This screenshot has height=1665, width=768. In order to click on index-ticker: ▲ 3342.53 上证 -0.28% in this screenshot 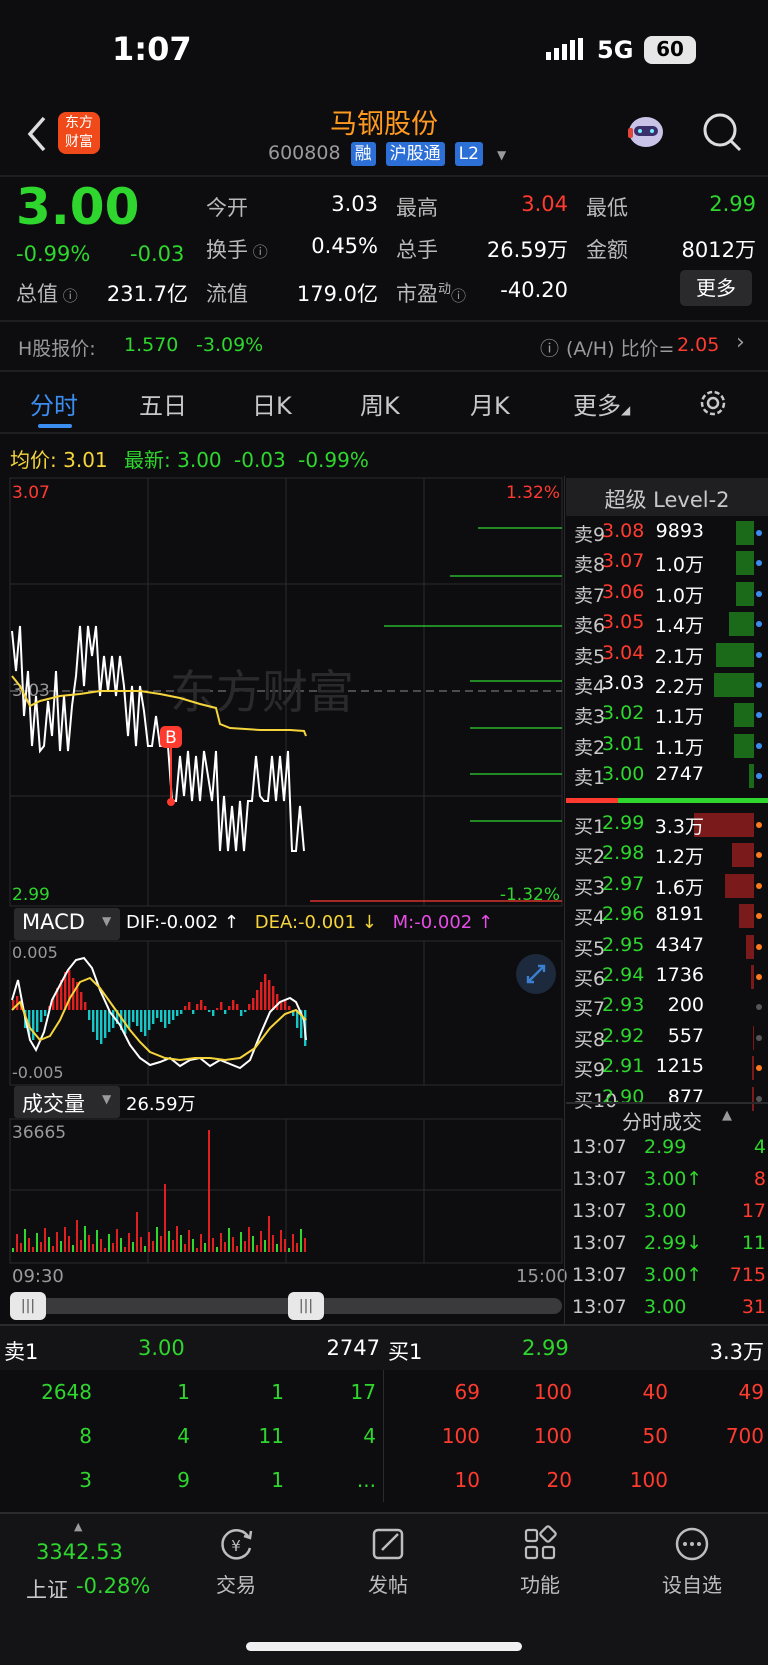, I will do `click(80, 1559)`.